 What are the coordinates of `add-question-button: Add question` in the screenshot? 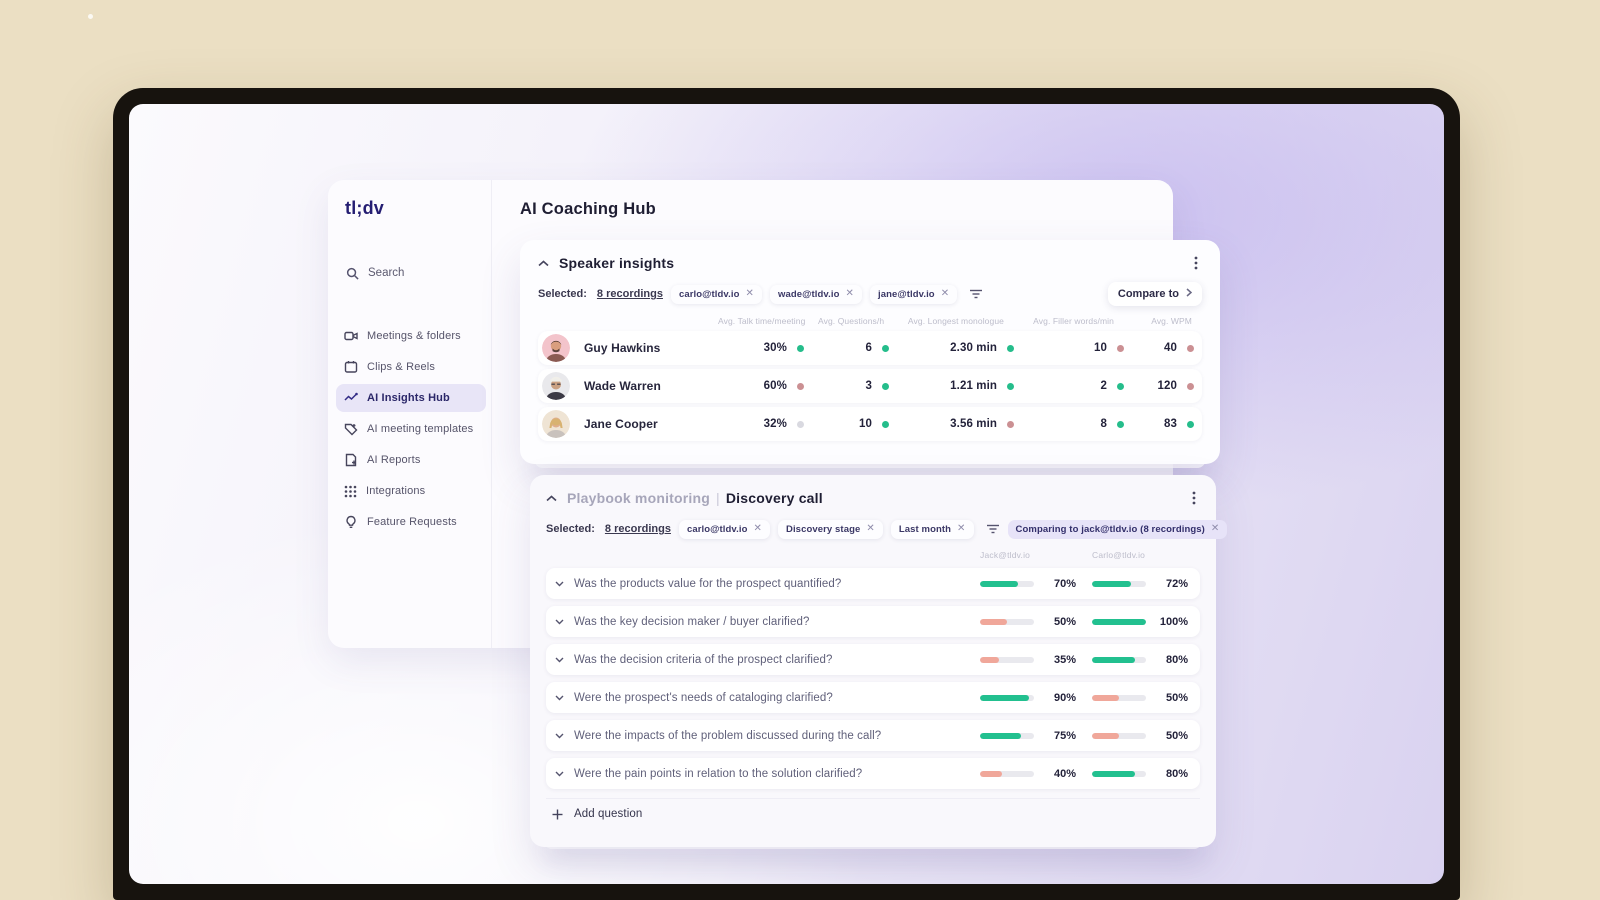 It's located at (873, 809).